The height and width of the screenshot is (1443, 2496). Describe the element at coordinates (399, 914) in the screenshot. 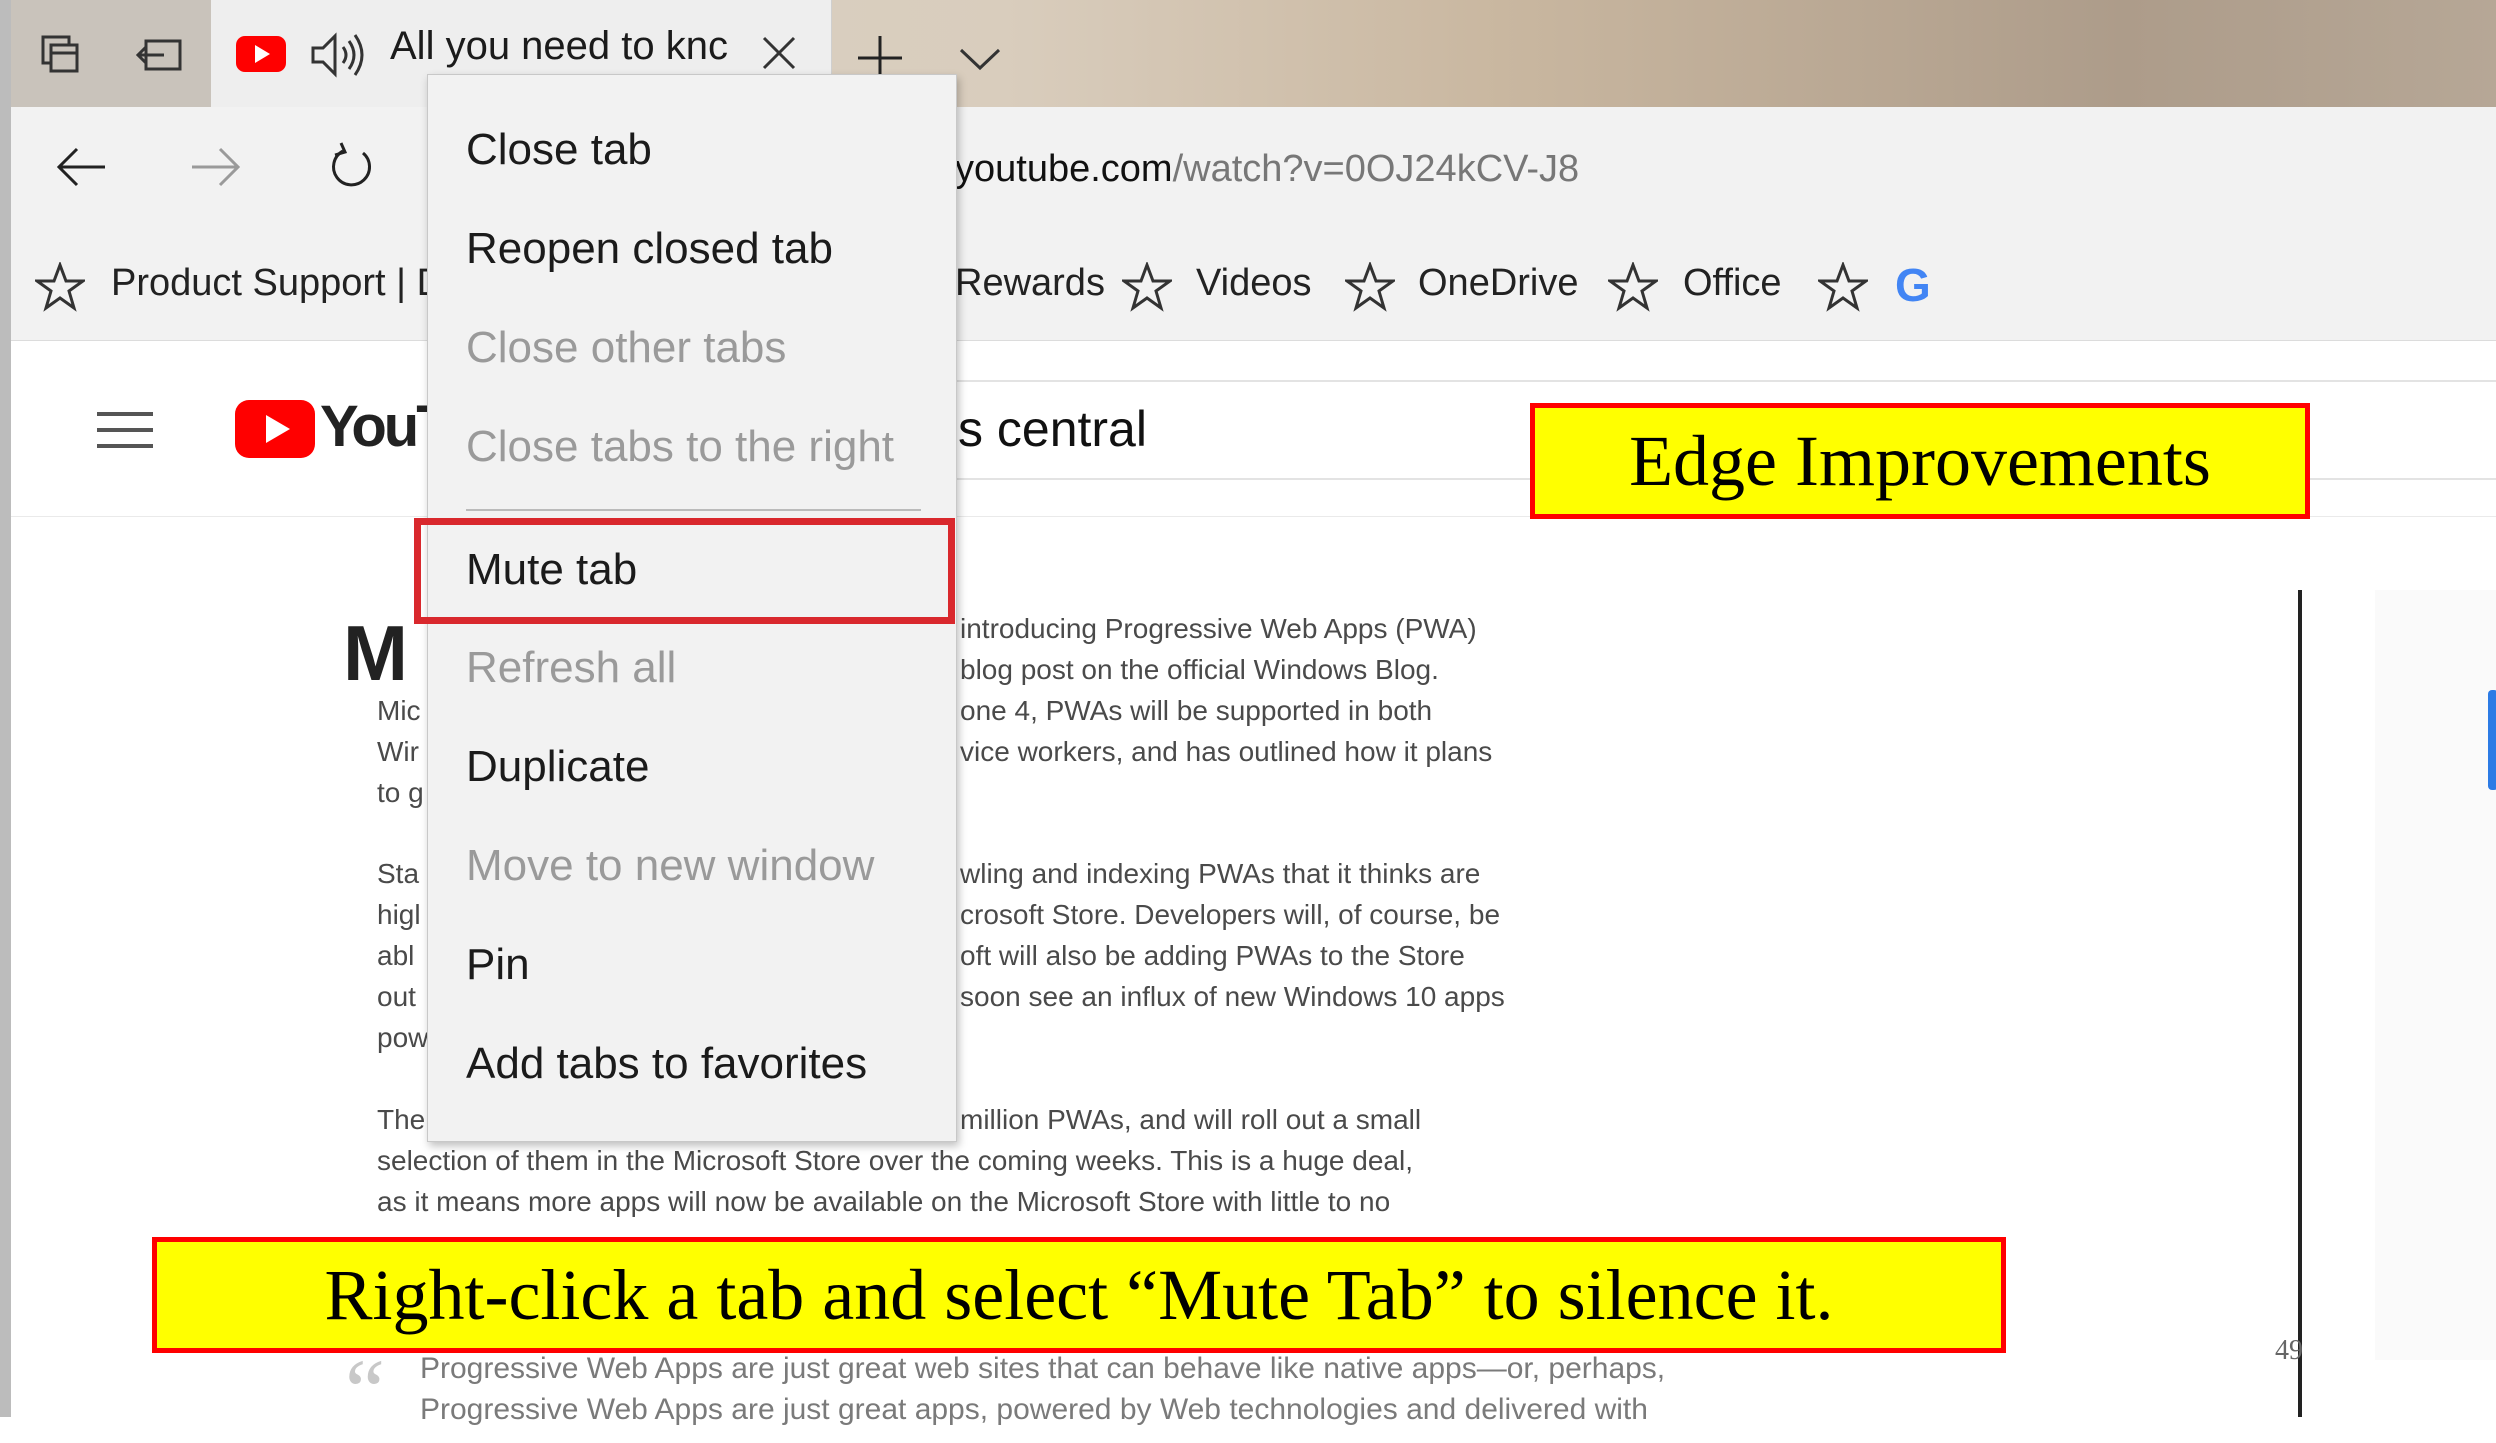

I see `article-left-fragment: higl` at that location.